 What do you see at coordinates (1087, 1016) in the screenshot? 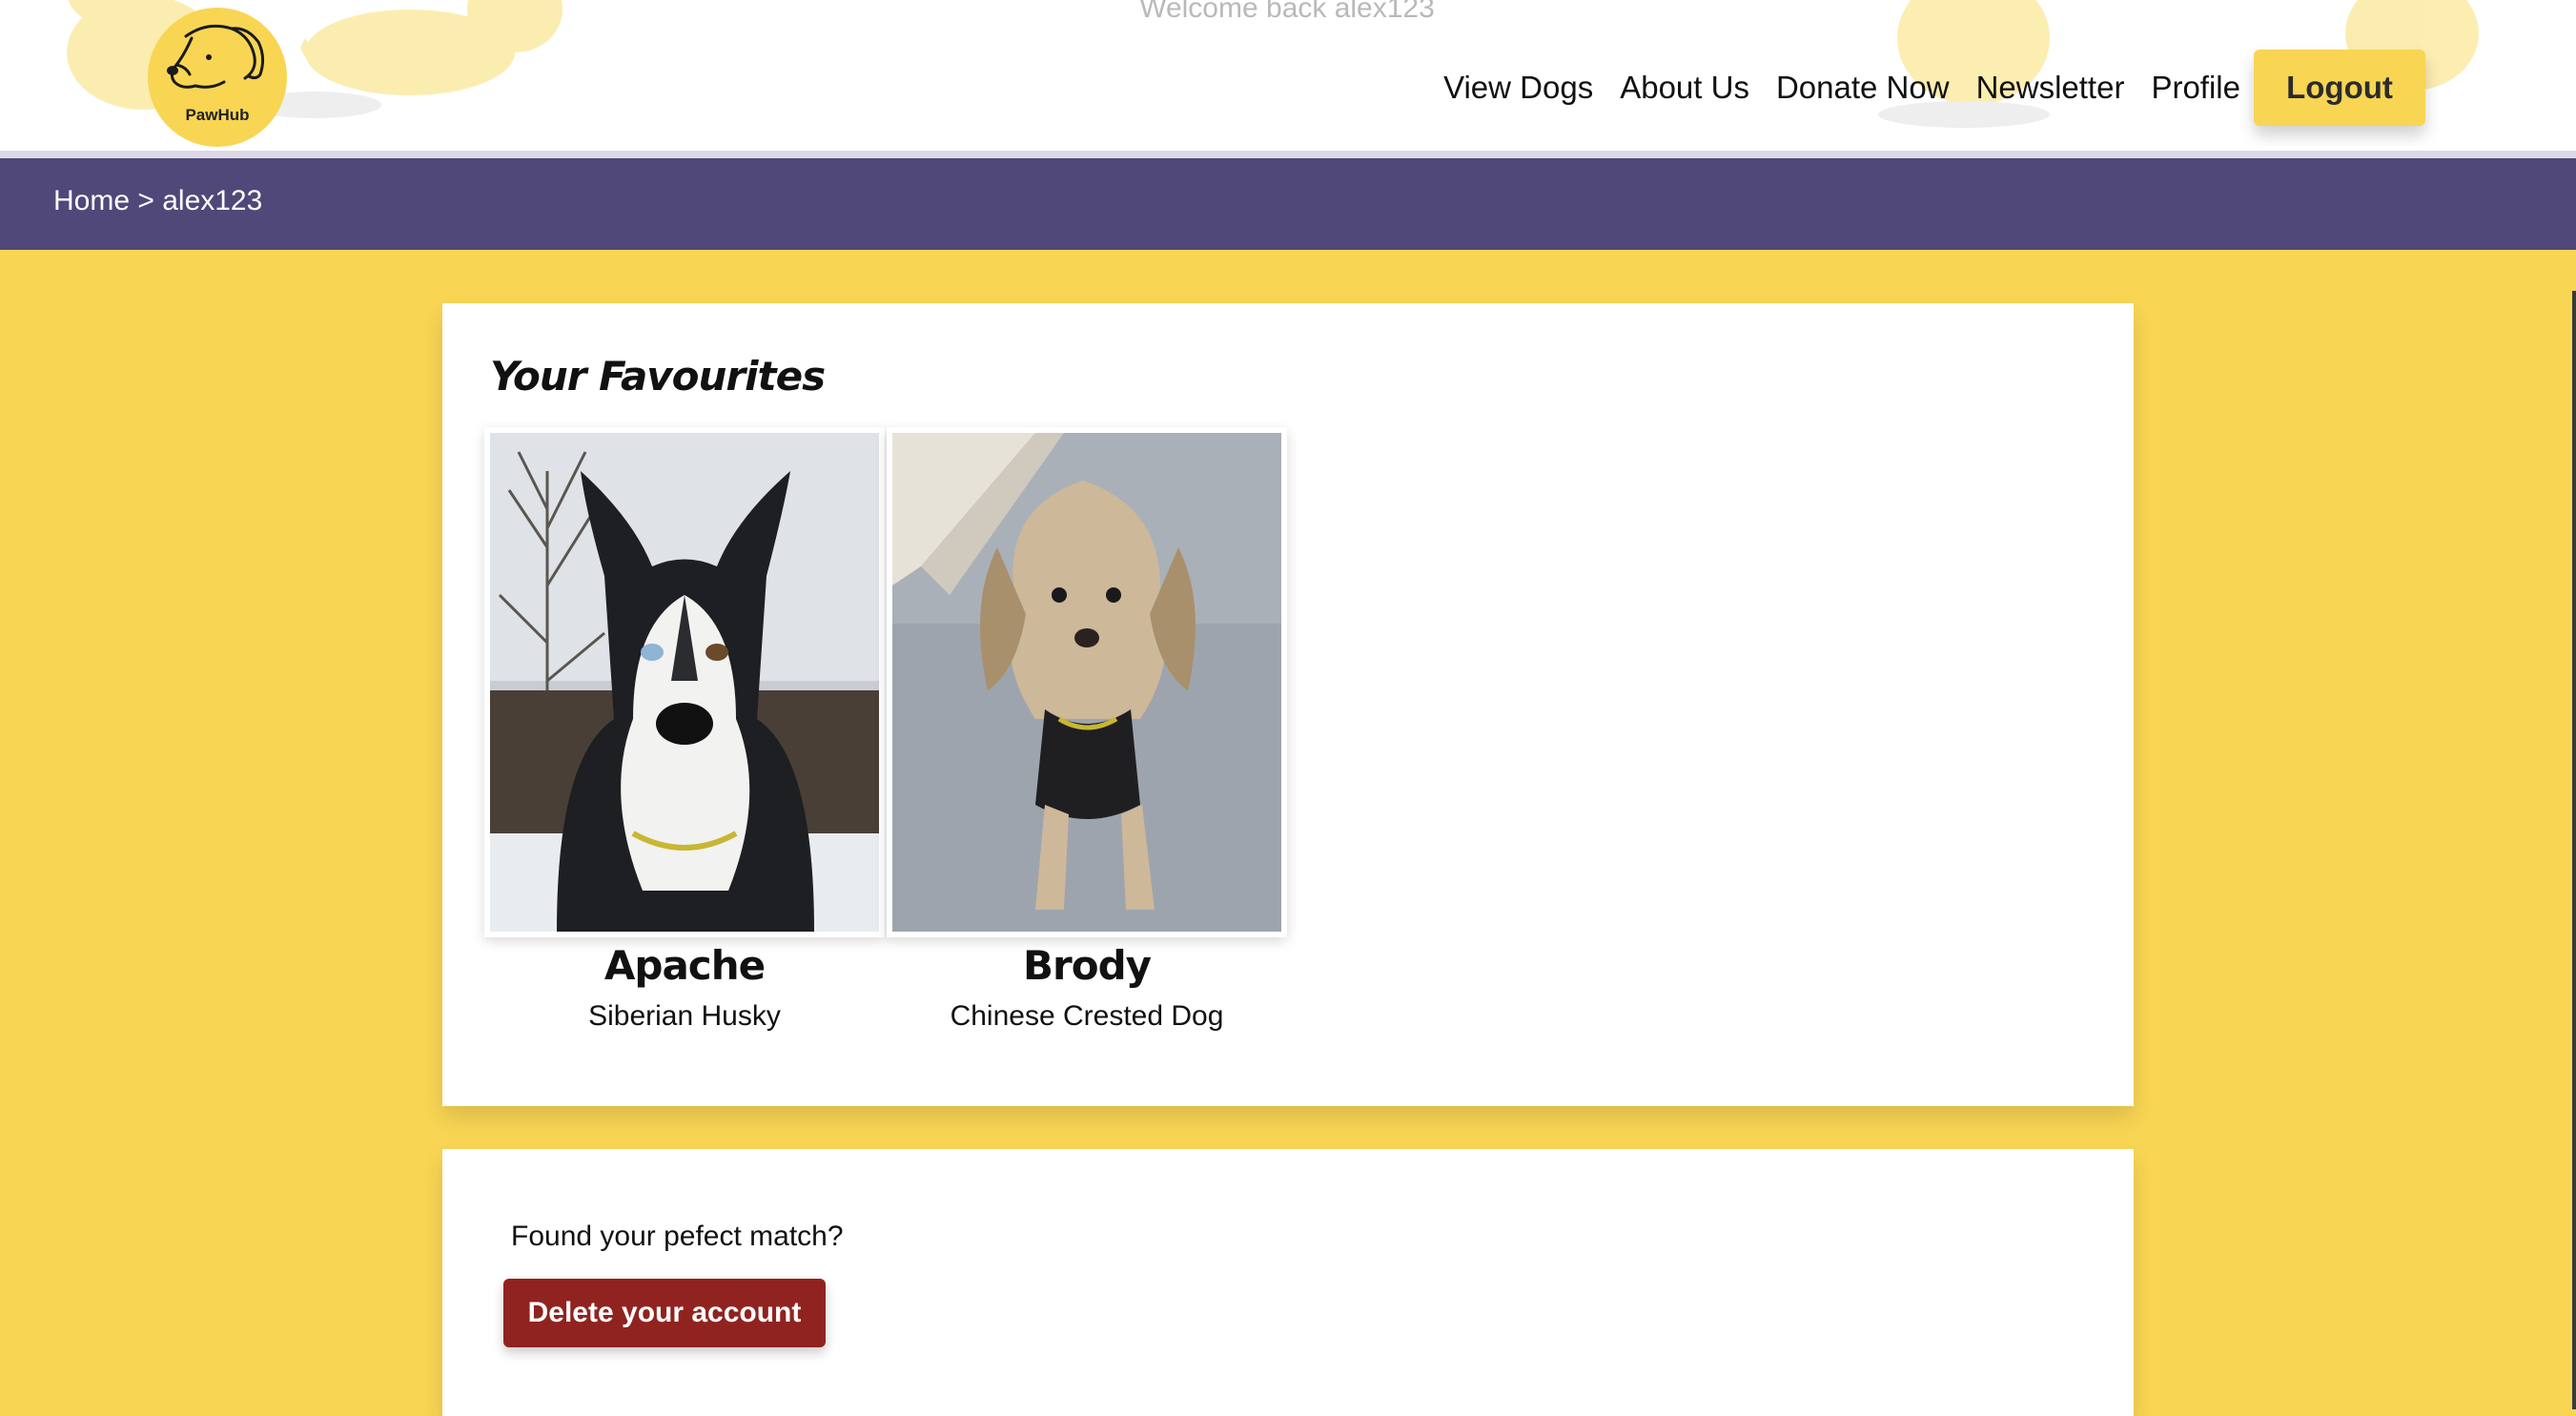
I see `dog-breed-brody: Chinese Crested Dog` at bounding box center [1087, 1016].